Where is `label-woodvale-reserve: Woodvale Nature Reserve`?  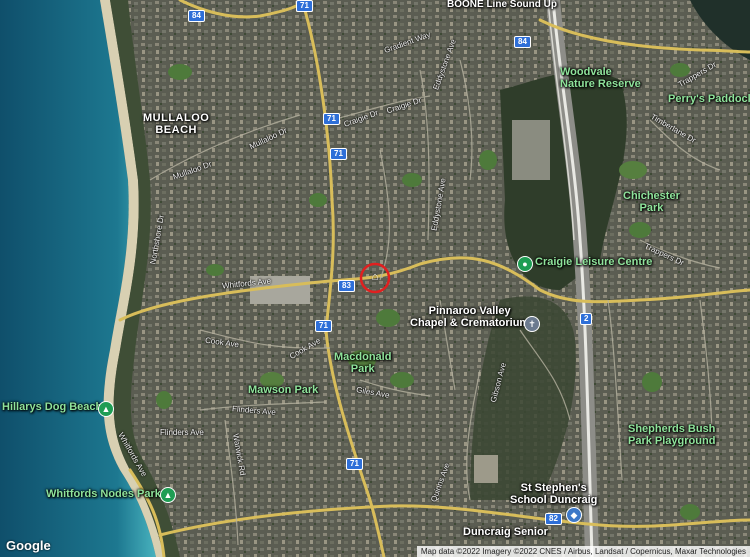 label-woodvale-reserve: Woodvale Nature Reserve is located at coordinates (600, 78).